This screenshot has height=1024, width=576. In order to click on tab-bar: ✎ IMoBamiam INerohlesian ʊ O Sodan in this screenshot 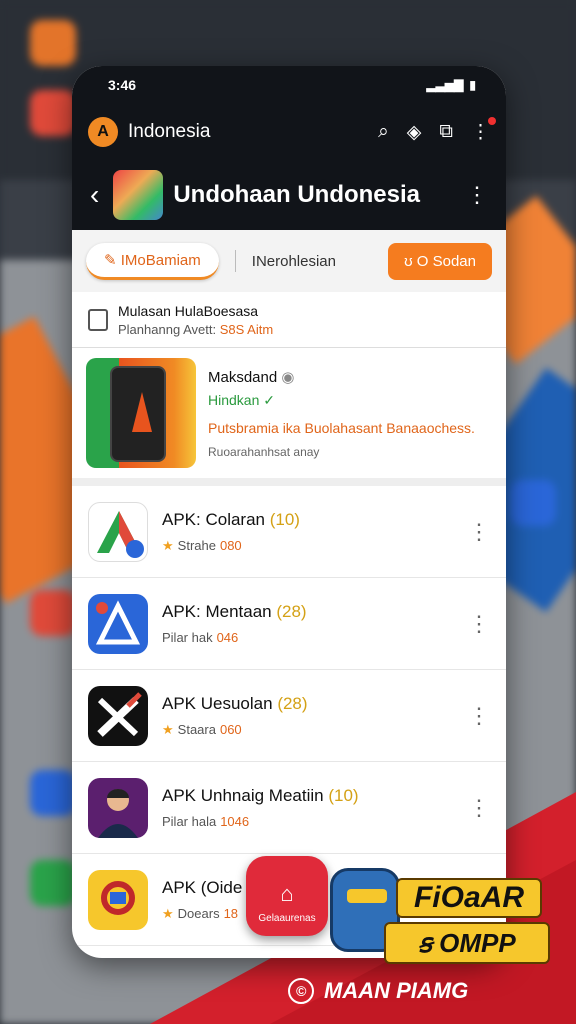, I will do `click(289, 261)`.